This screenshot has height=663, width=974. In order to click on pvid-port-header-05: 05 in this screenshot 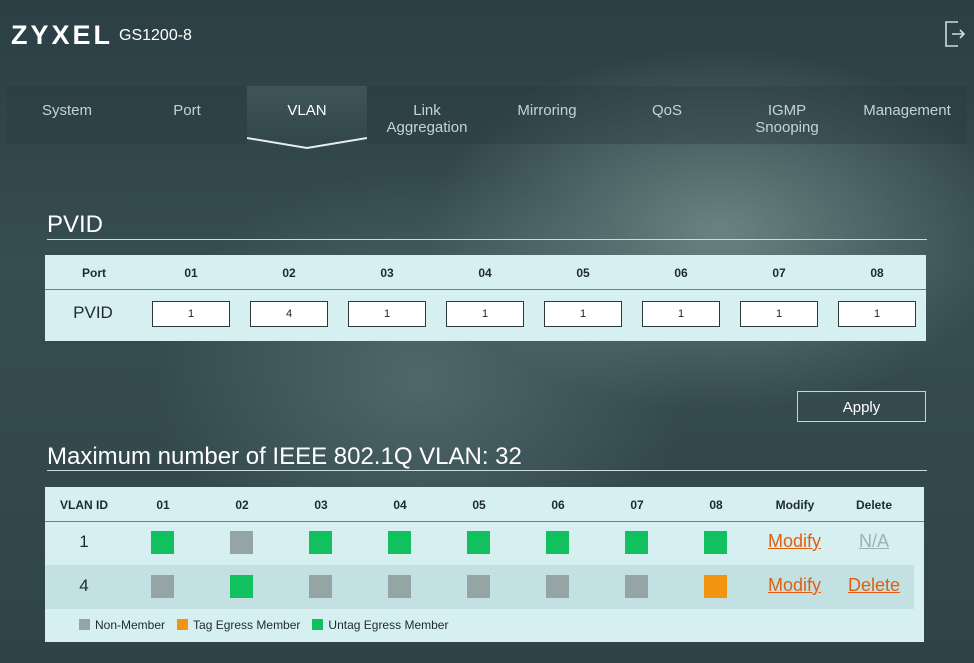, I will do `click(583, 273)`.